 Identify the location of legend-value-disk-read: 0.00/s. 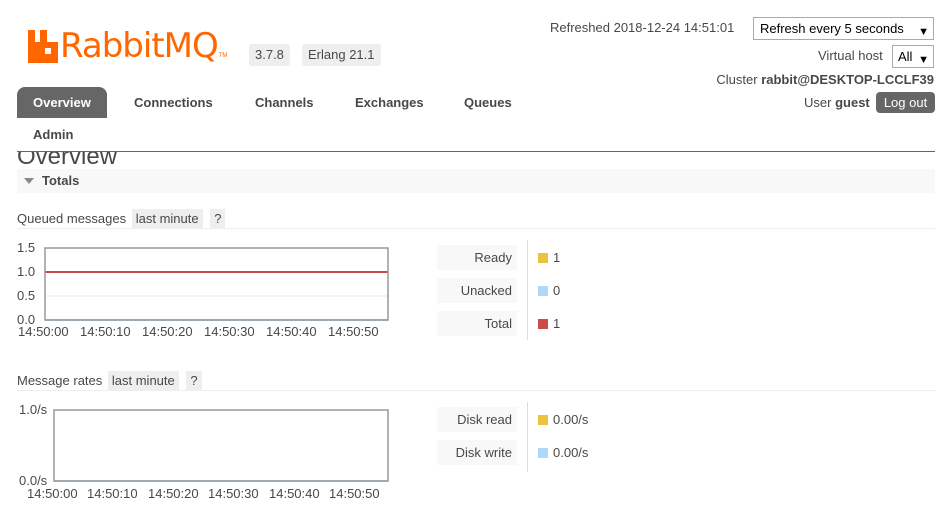
(571, 419).